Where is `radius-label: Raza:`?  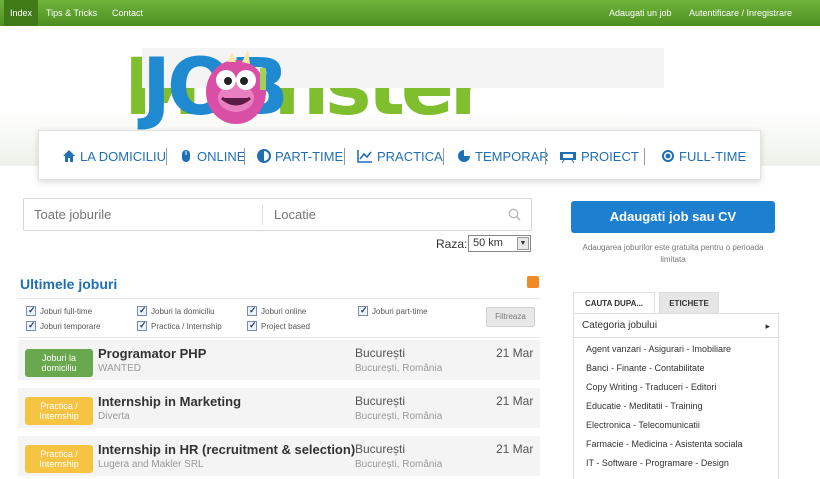 radius-label: Raza: is located at coordinates (452, 244).